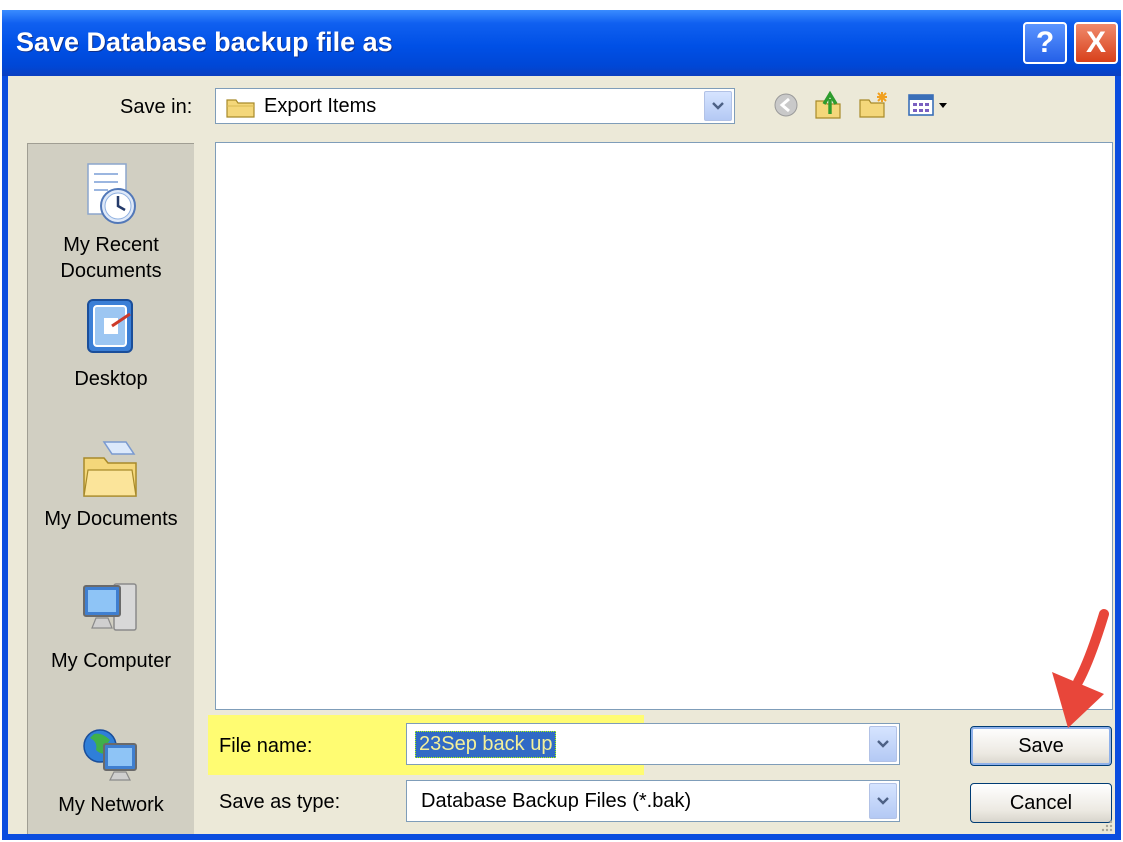 This screenshot has width=1123, height=842. What do you see at coordinates (240, 108) in the screenshot?
I see `folder-icon` at bounding box center [240, 108].